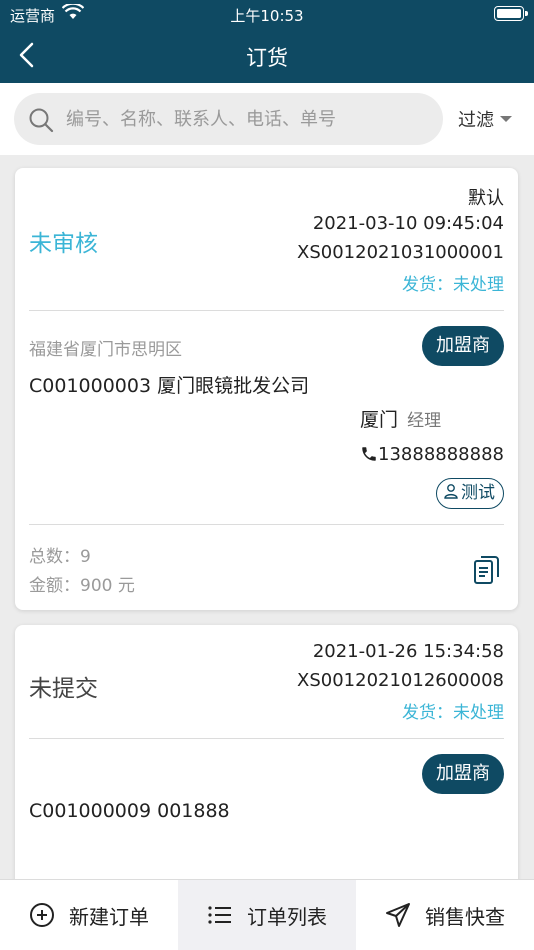  Describe the element at coordinates (398, 915) in the screenshot. I see `send-arrow-icon` at that location.